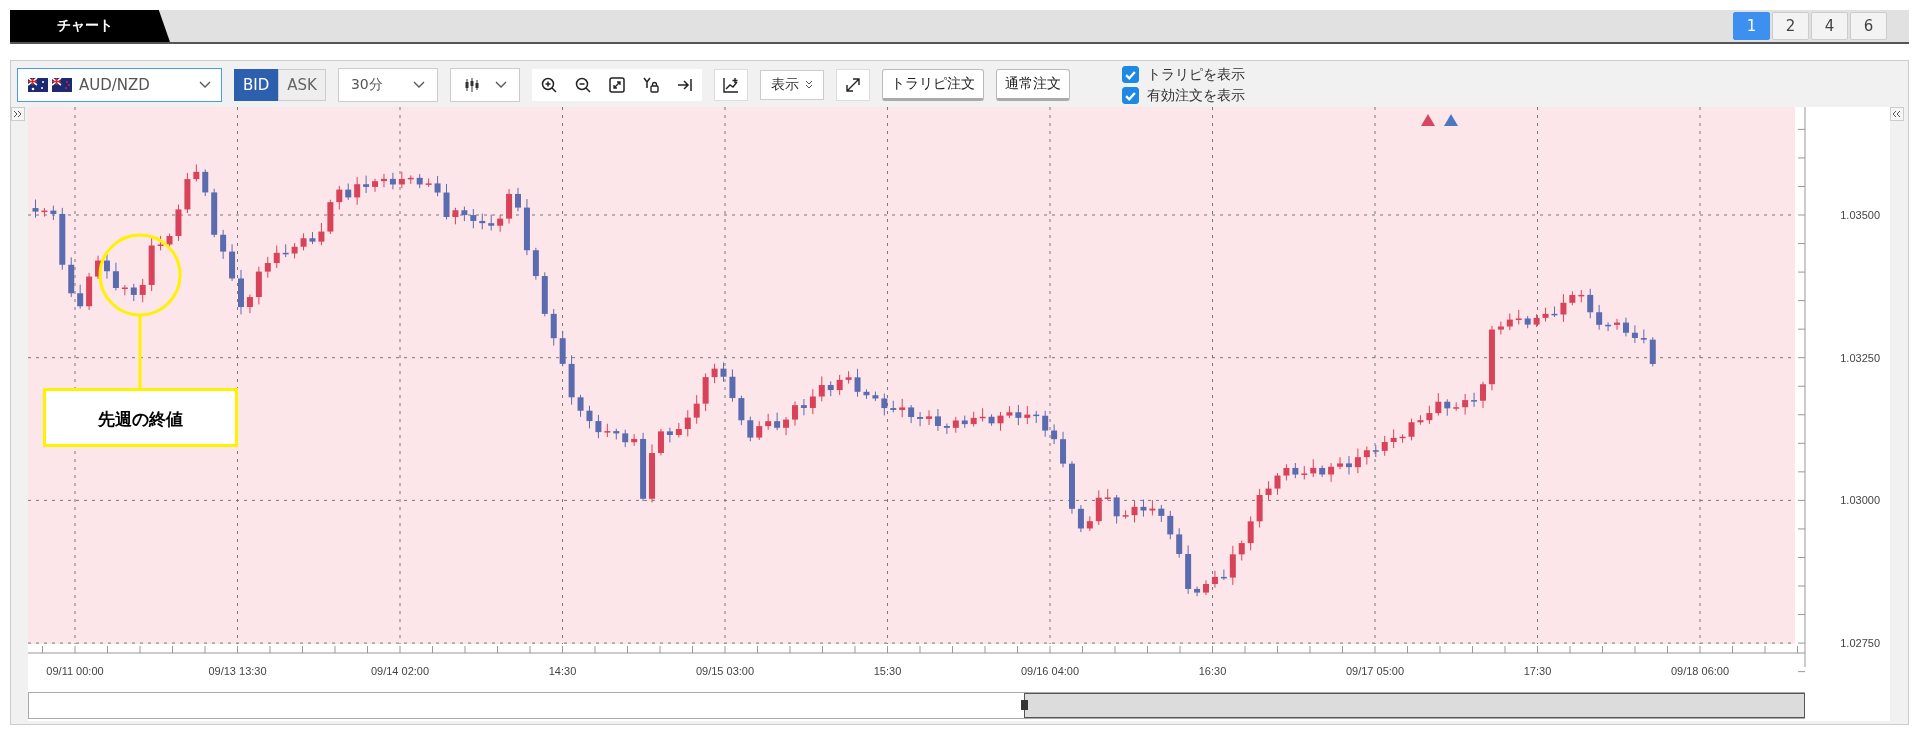  Describe the element at coordinates (1829, 26) in the screenshot. I see `layout-button: 4` at that location.